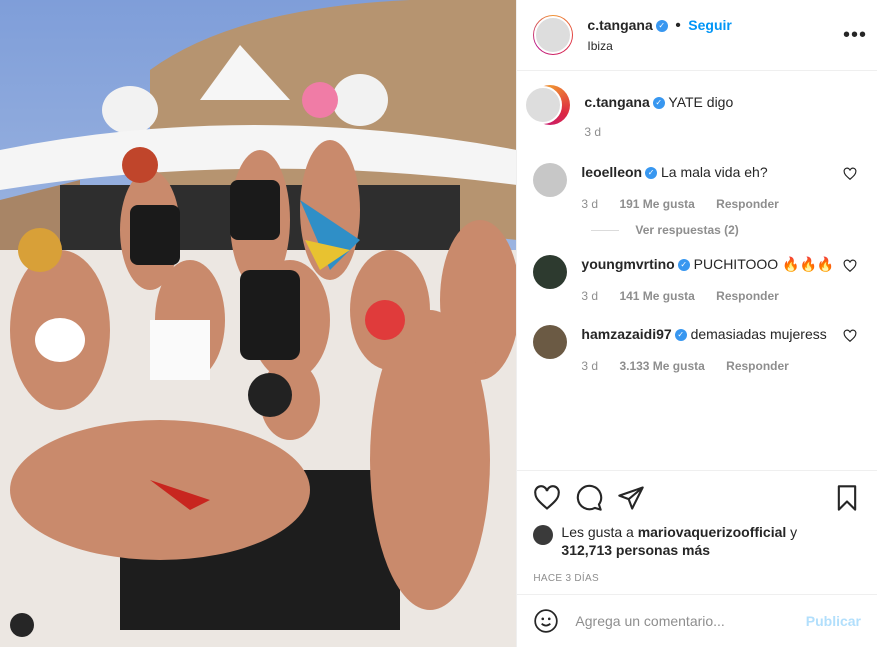  Describe the element at coordinates (661, 366) in the screenshot. I see `comment-likes: 3.133 Me gusta` at that location.